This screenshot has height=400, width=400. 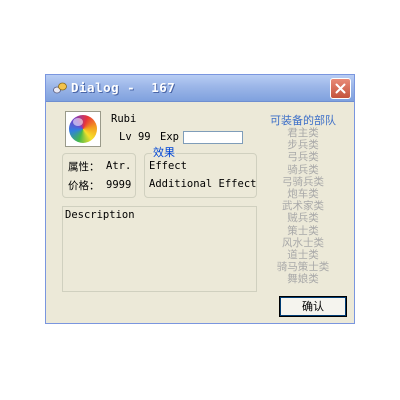 I want to click on description-text: Description, so click(x=100, y=215).